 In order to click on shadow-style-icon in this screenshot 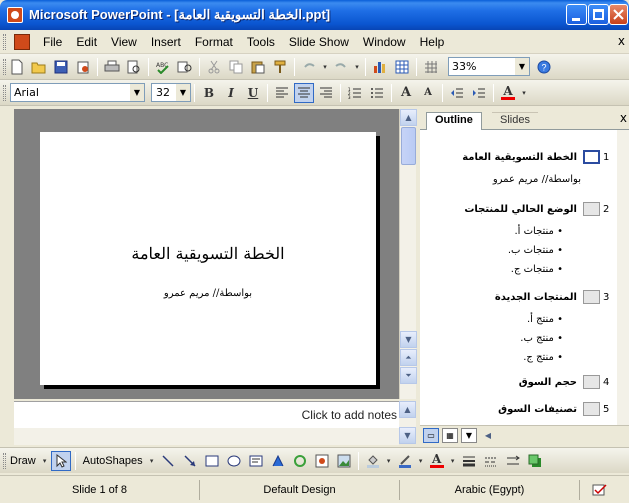, I will do `click(535, 461)`.